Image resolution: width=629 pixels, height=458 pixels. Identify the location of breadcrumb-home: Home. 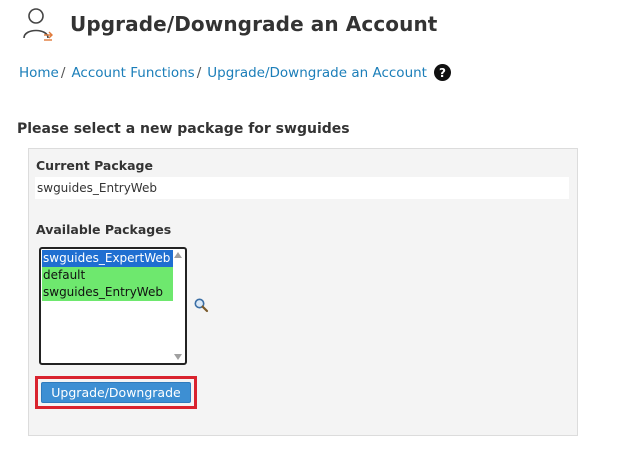
(39, 73).